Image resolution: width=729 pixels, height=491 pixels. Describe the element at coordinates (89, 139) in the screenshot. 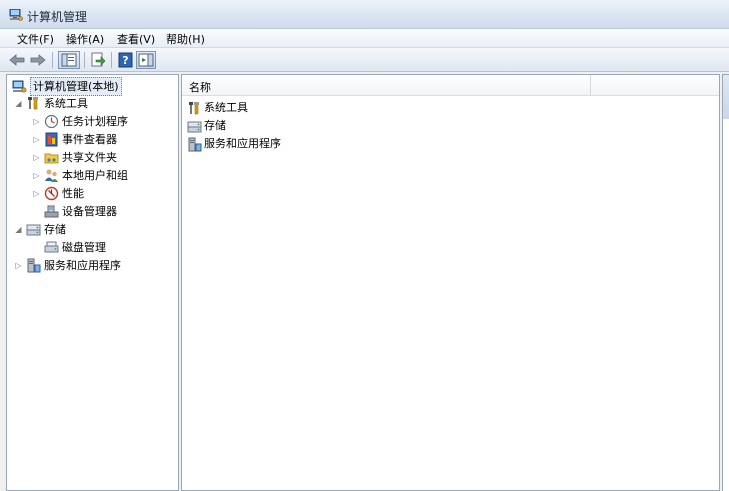

I see `tree-item-label: 事件查看器` at that location.